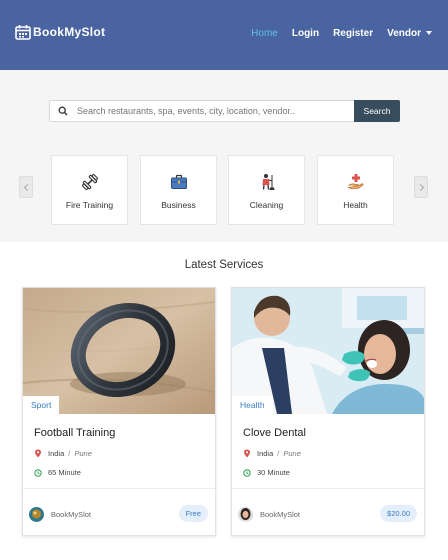 Image resolution: width=448 pixels, height=560 pixels. What do you see at coordinates (355, 205) in the screenshot?
I see `category-label: Health` at bounding box center [355, 205].